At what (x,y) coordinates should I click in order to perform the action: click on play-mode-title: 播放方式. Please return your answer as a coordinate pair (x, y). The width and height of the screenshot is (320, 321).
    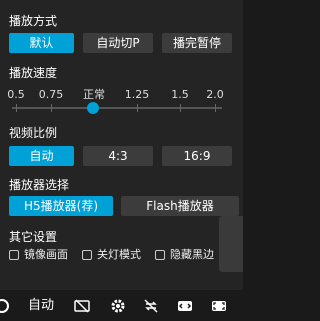
    Looking at the image, I should click on (33, 21).